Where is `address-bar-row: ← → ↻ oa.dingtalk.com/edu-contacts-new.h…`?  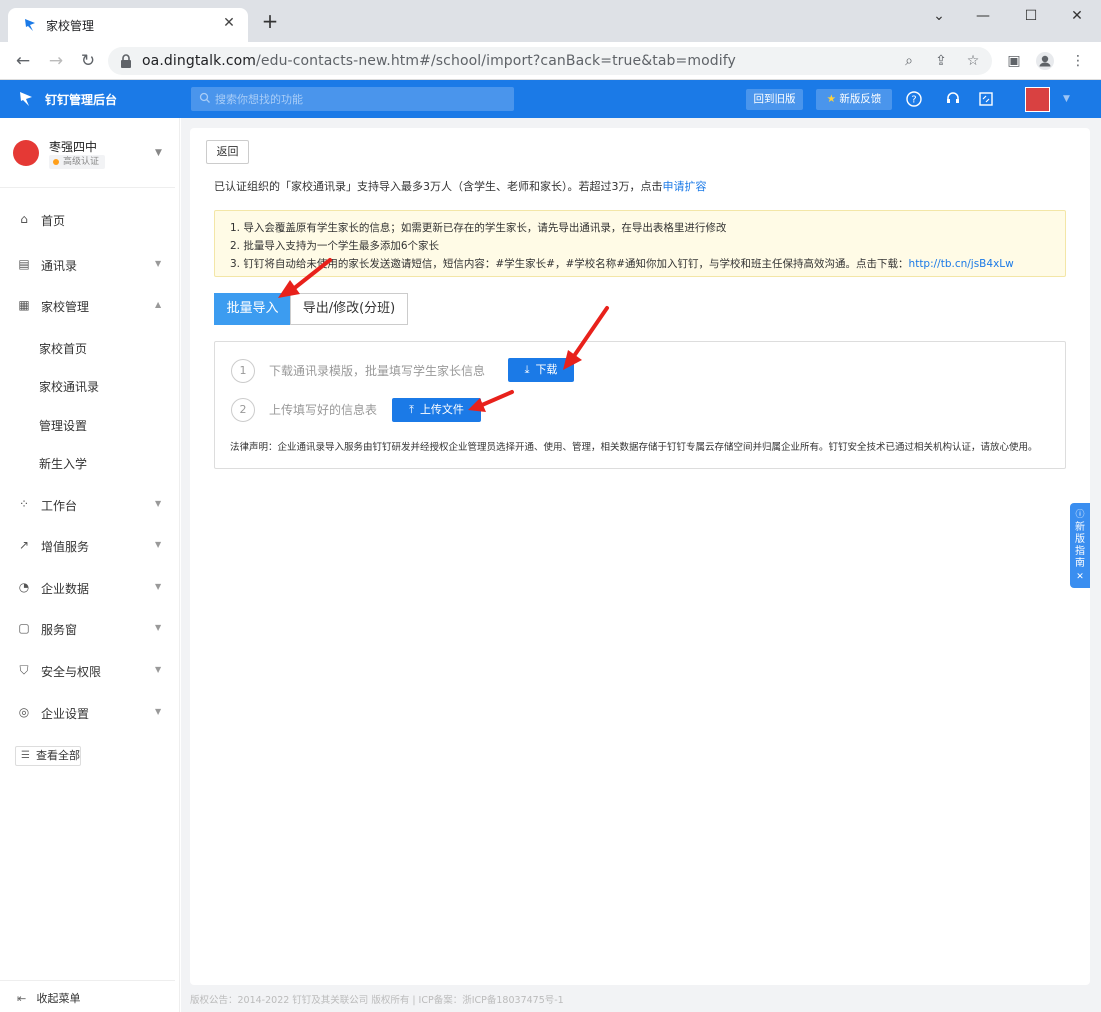 address-bar-row: ← → ↻ oa.dingtalk.com/edu-contacts-new.h… is located at coordinates (550, 61).